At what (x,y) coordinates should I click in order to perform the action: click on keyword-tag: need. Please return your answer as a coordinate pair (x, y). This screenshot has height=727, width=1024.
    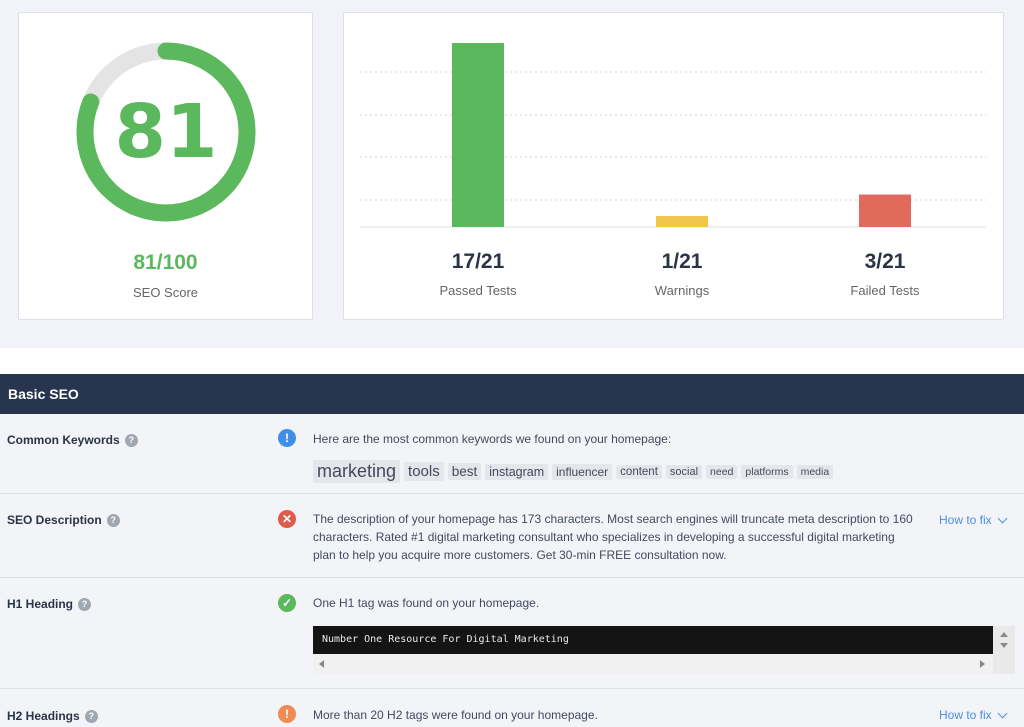
    Looking at the image, I should click on (722, 471).